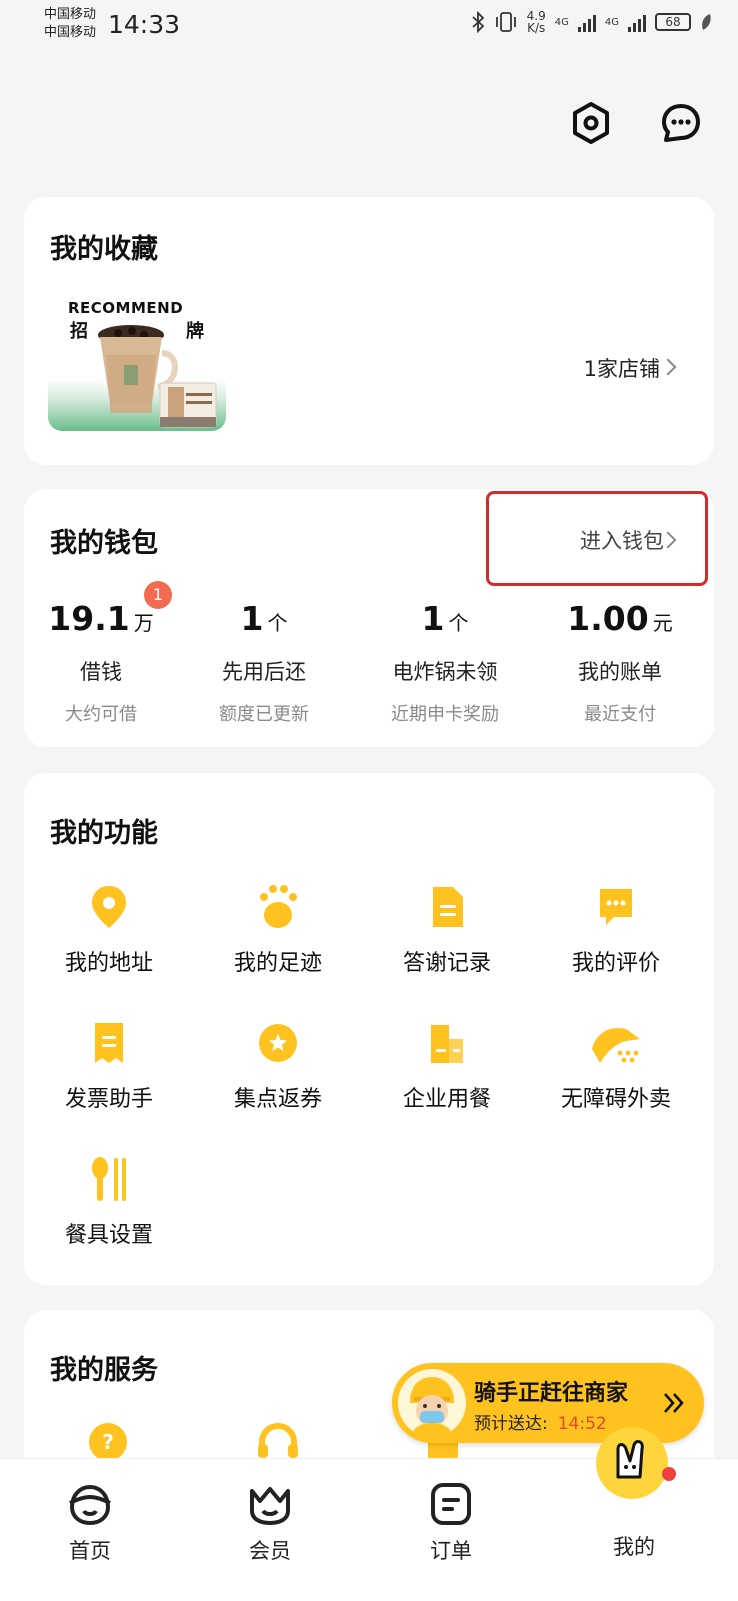 The height and width of the screenshot is (1601, 738). I want to click on location-pin-icon, so click(109, 907).